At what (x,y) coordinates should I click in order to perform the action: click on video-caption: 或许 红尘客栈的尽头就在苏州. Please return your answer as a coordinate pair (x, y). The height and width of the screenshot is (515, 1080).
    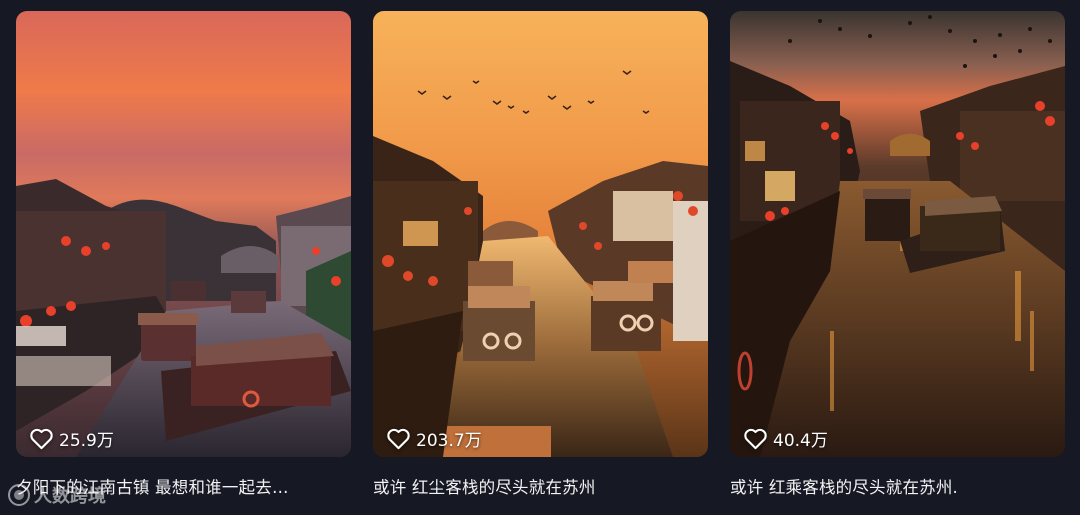
    Looking at the image, I should click on (540, 486).